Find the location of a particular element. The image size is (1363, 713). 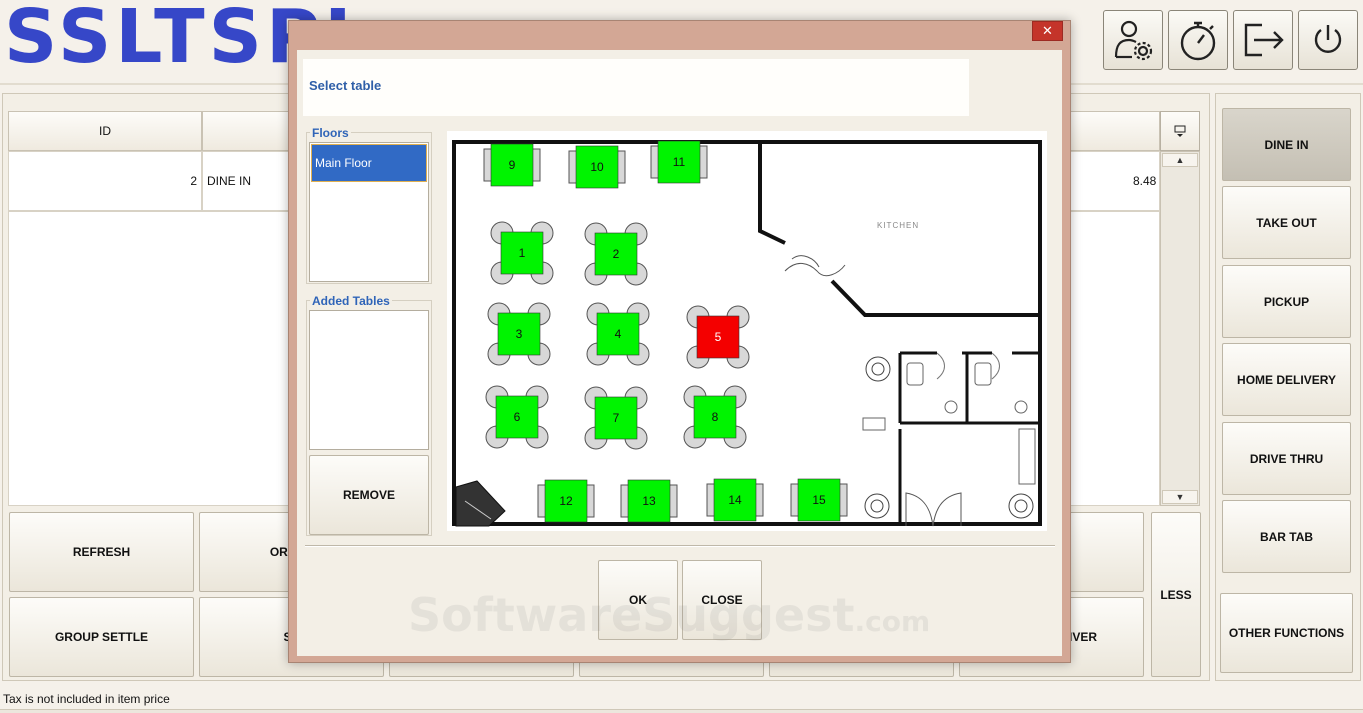

table-8: 8 is located at coordinates (715, 417).